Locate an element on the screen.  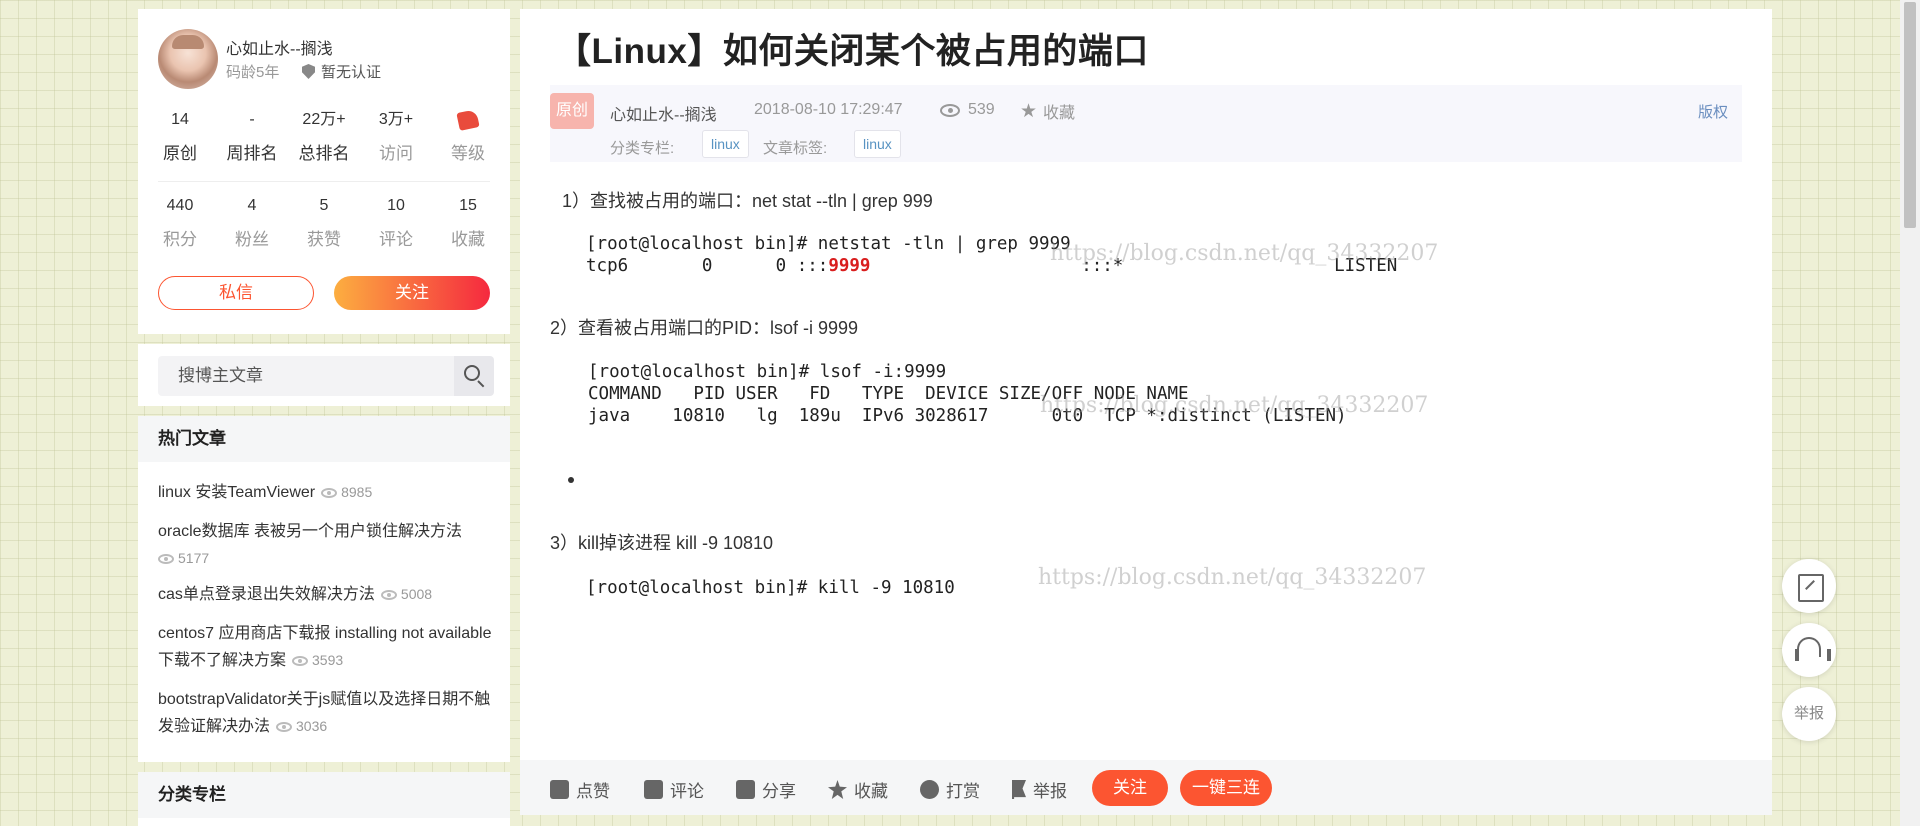
hot-article-title: cas单点登录退出失效解决方法 is located at coordinates (266, 594).